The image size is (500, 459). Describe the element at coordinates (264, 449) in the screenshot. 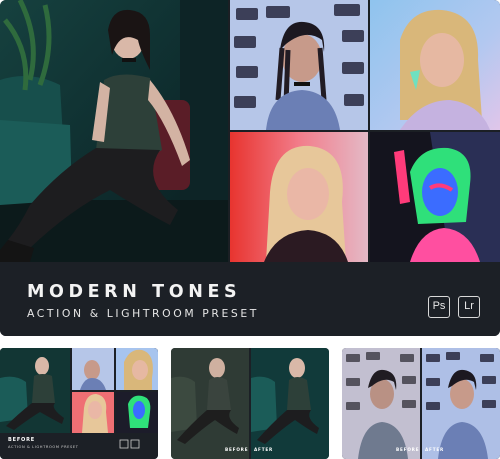

I see `thumbnail-2-after-label: AFTER` at that location.